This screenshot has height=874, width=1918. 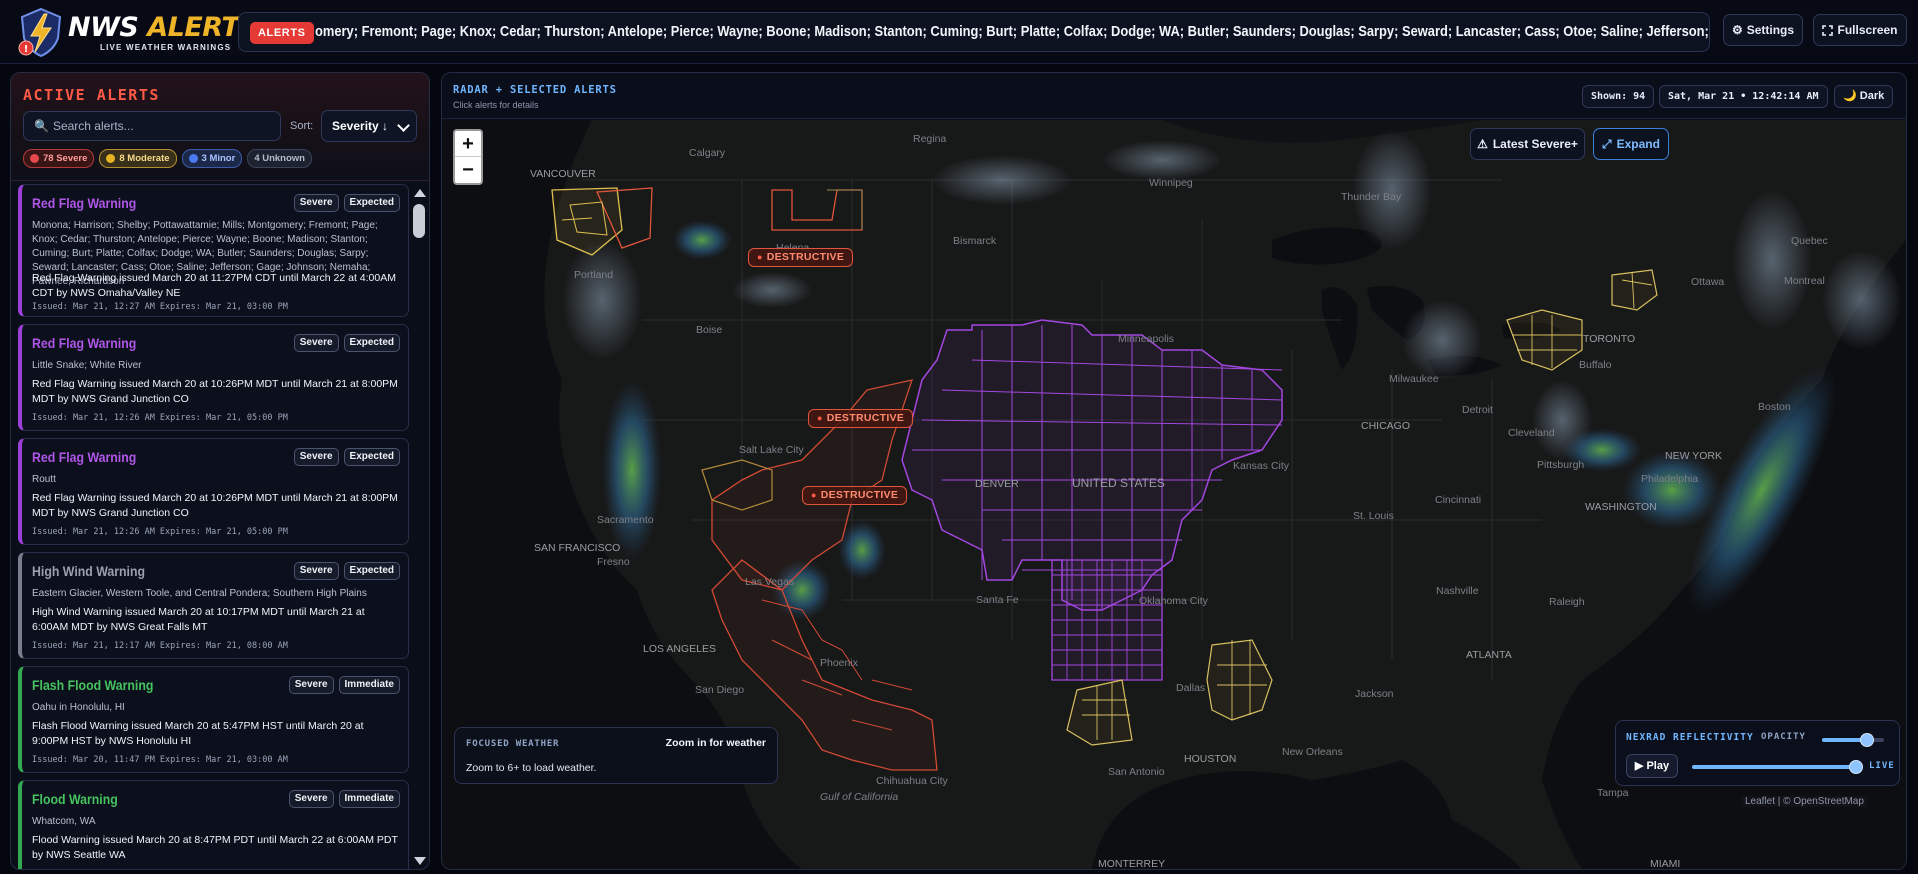 What do you see at coordinates (369, 126) in the screenshot?
I see `sort-select: Severity ↓` at bounding box center [369, 126].